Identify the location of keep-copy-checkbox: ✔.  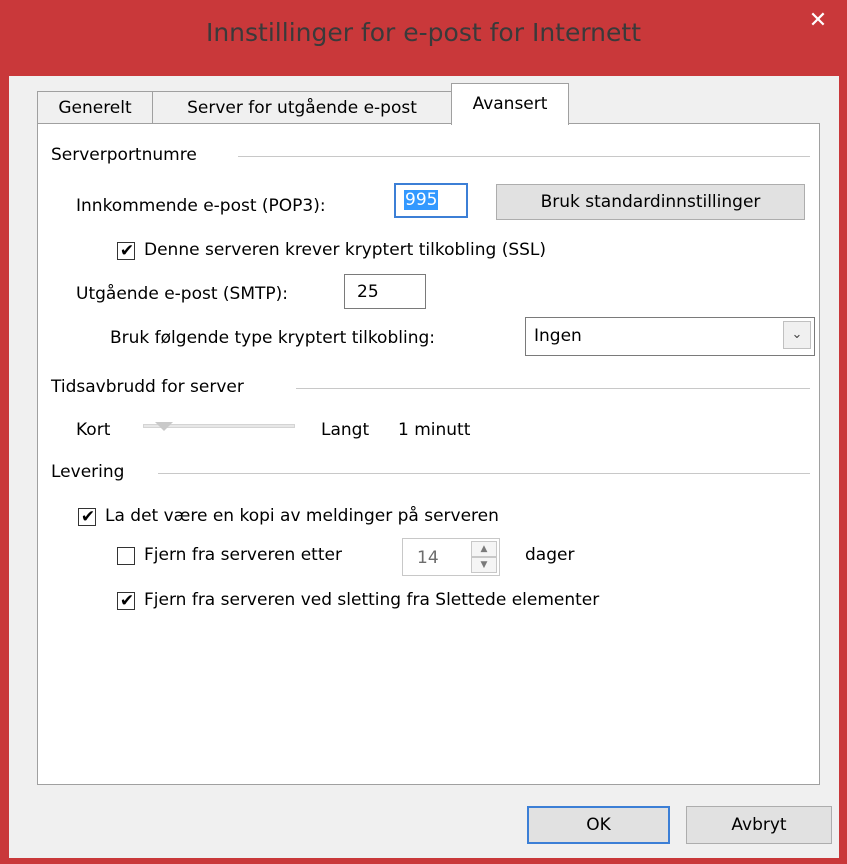
(87, 517).